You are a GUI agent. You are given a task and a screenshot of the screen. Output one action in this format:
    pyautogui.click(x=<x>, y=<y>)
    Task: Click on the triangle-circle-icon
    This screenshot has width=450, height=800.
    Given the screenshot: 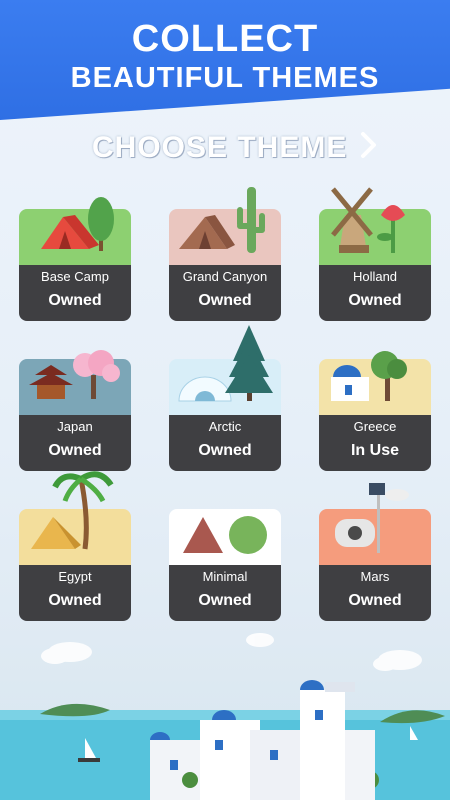 What is the action you would take?
    pyautogui.click(x=225, y=535)
    